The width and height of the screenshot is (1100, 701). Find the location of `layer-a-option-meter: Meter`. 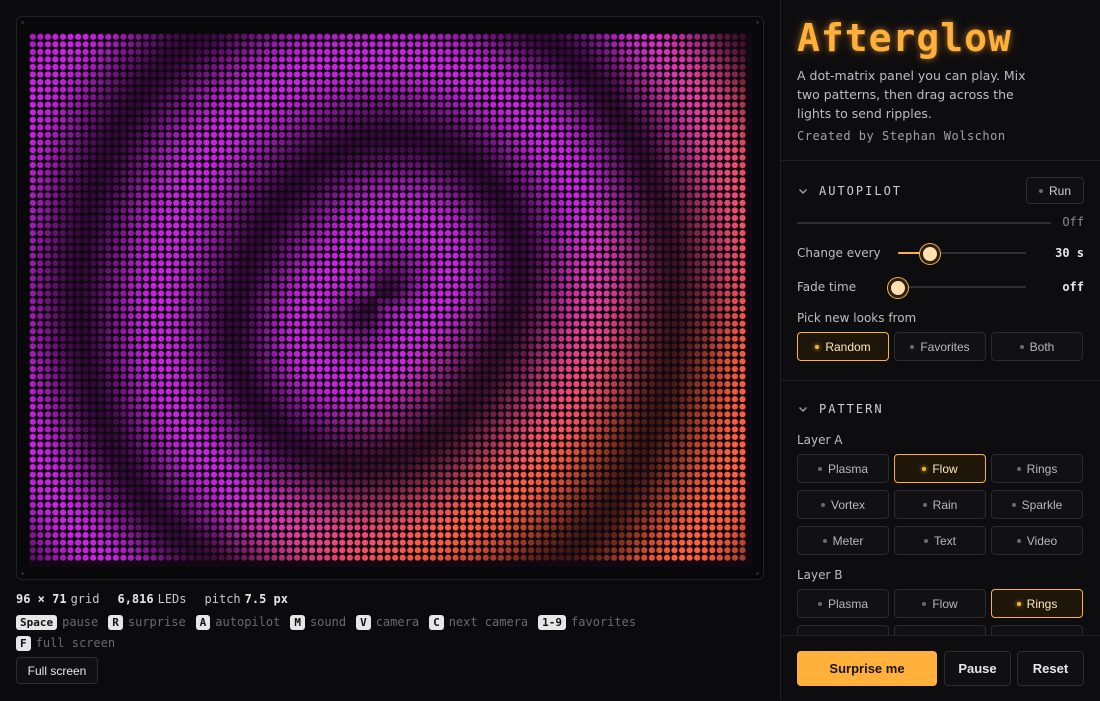

layer-a-option-meter: Meter is located at coordinates (843, 540).